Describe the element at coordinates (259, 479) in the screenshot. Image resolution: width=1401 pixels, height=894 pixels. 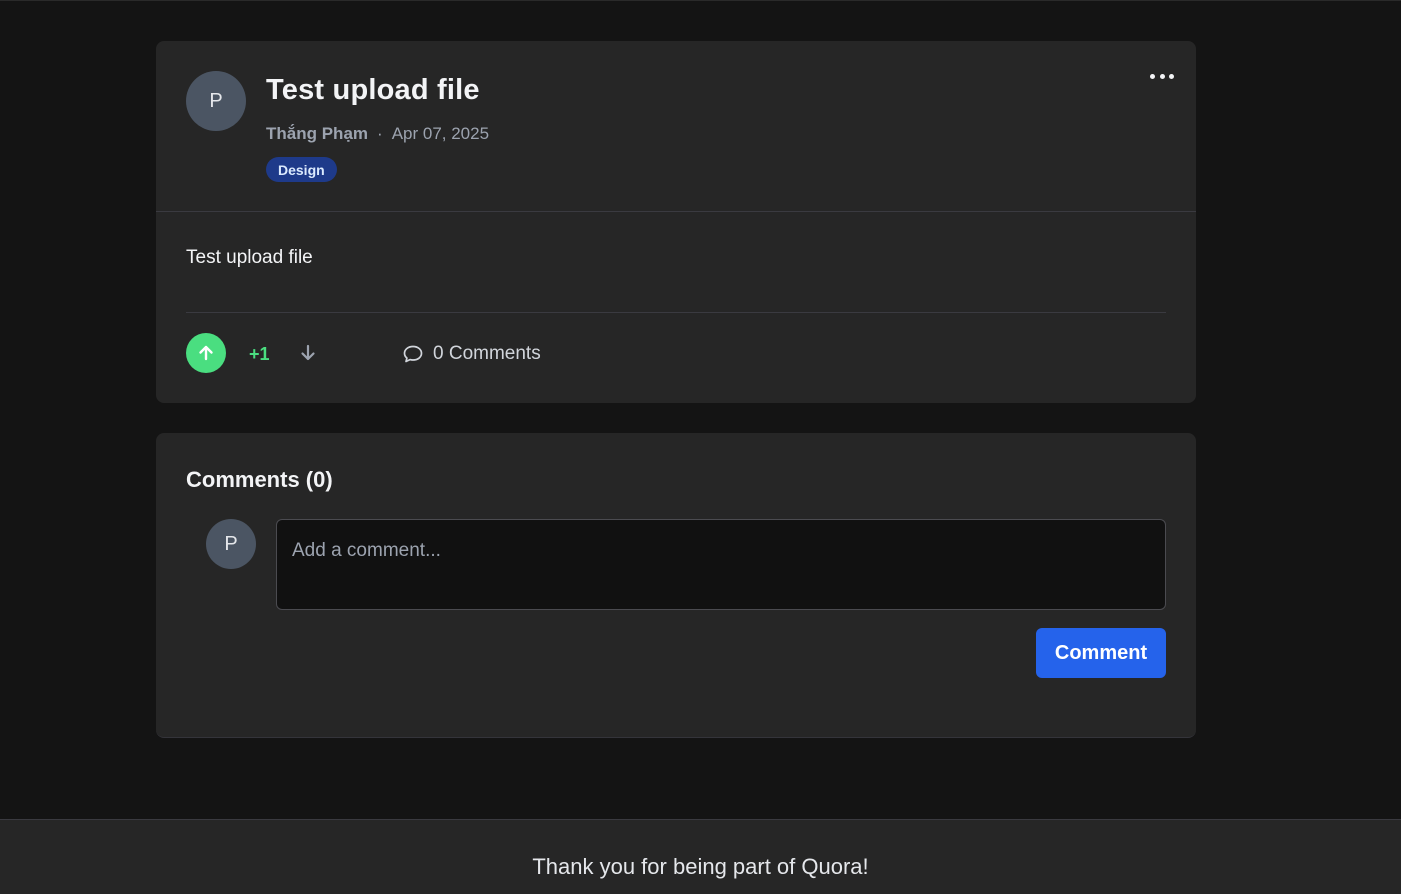
I see `comments-heading: Comments (0)` at that location.